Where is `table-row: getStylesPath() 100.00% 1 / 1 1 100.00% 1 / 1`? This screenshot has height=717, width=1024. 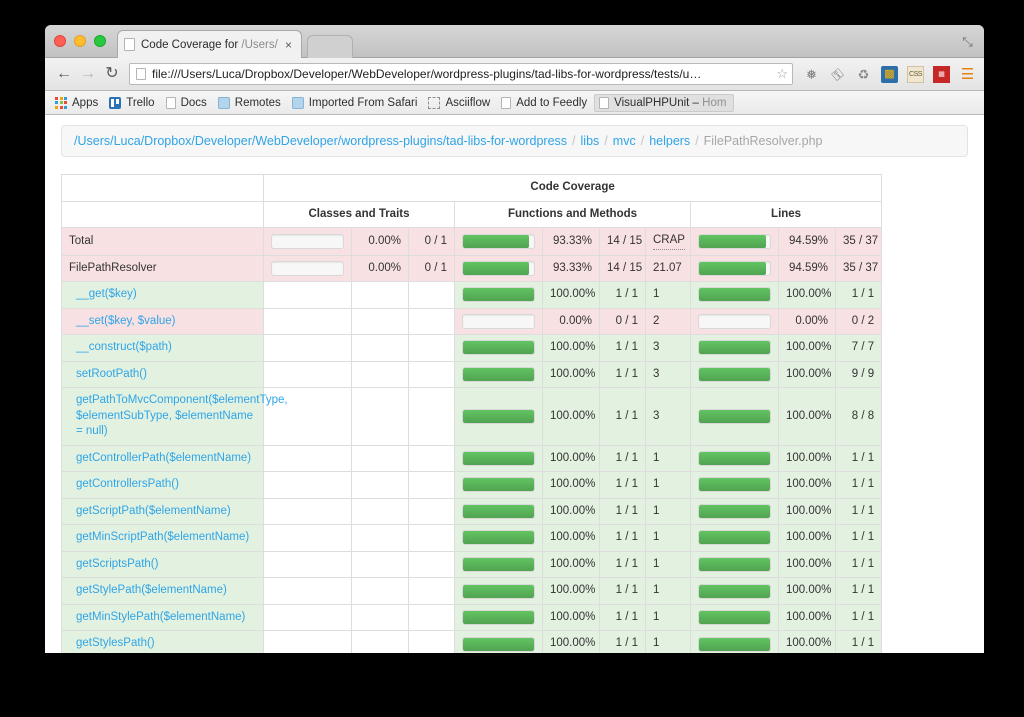 table-row: getStylesPath() 100.00% 1 / 1 1 100.00% 1 / 1 is located at coordinates (472, 641).